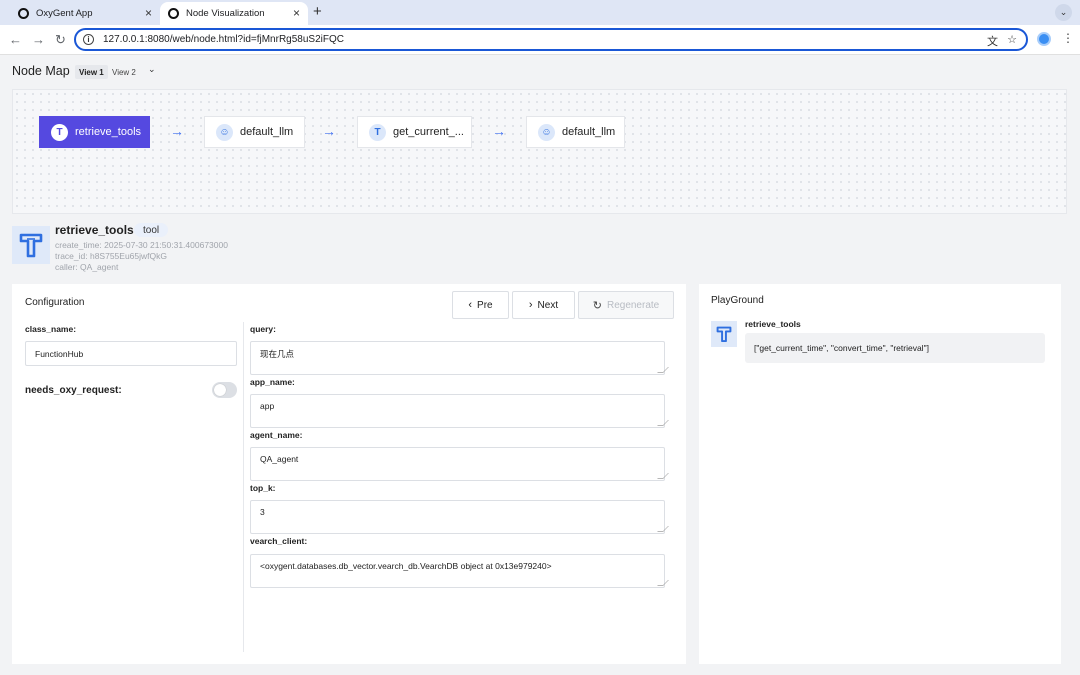  I want to click on app-name-label: app_name:, so click(272, 382).